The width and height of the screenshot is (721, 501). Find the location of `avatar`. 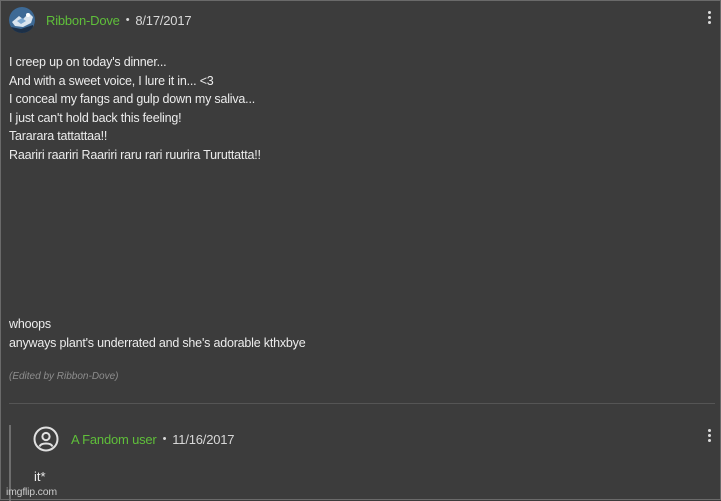

avatar is located at coordinates (22, 20).